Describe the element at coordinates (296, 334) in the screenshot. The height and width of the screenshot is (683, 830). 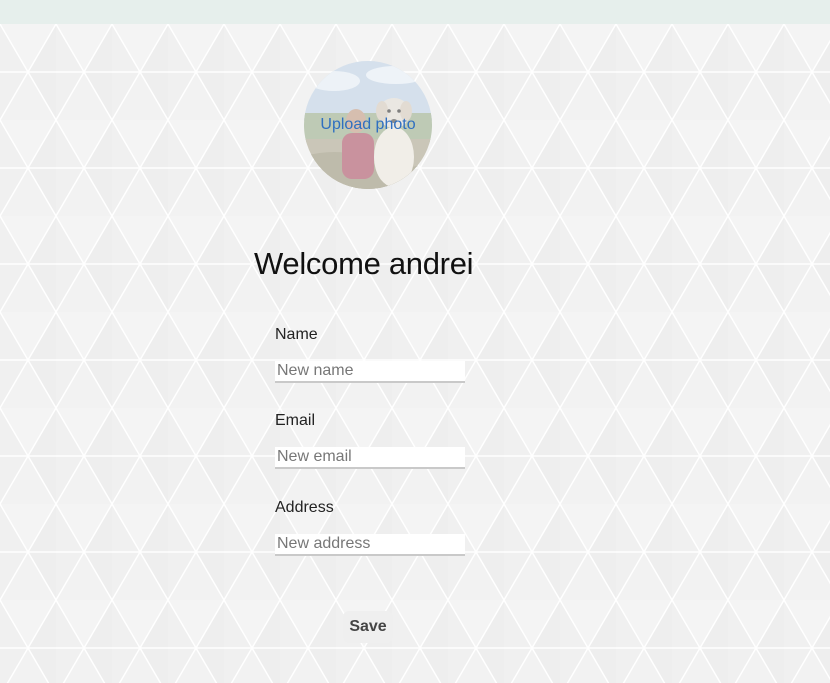
I see `name-label: Name` at that location.